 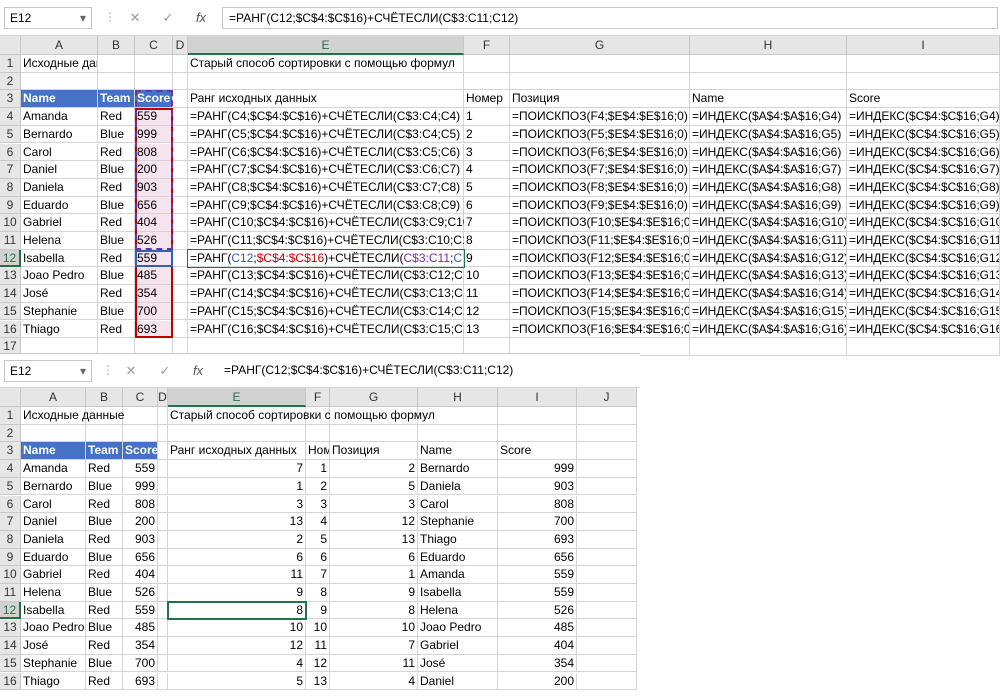 What do you see at coordinates (53, 628) in the screenshot?
I see `cell-name: Joao Pedro` at bounding box center [53, 628].